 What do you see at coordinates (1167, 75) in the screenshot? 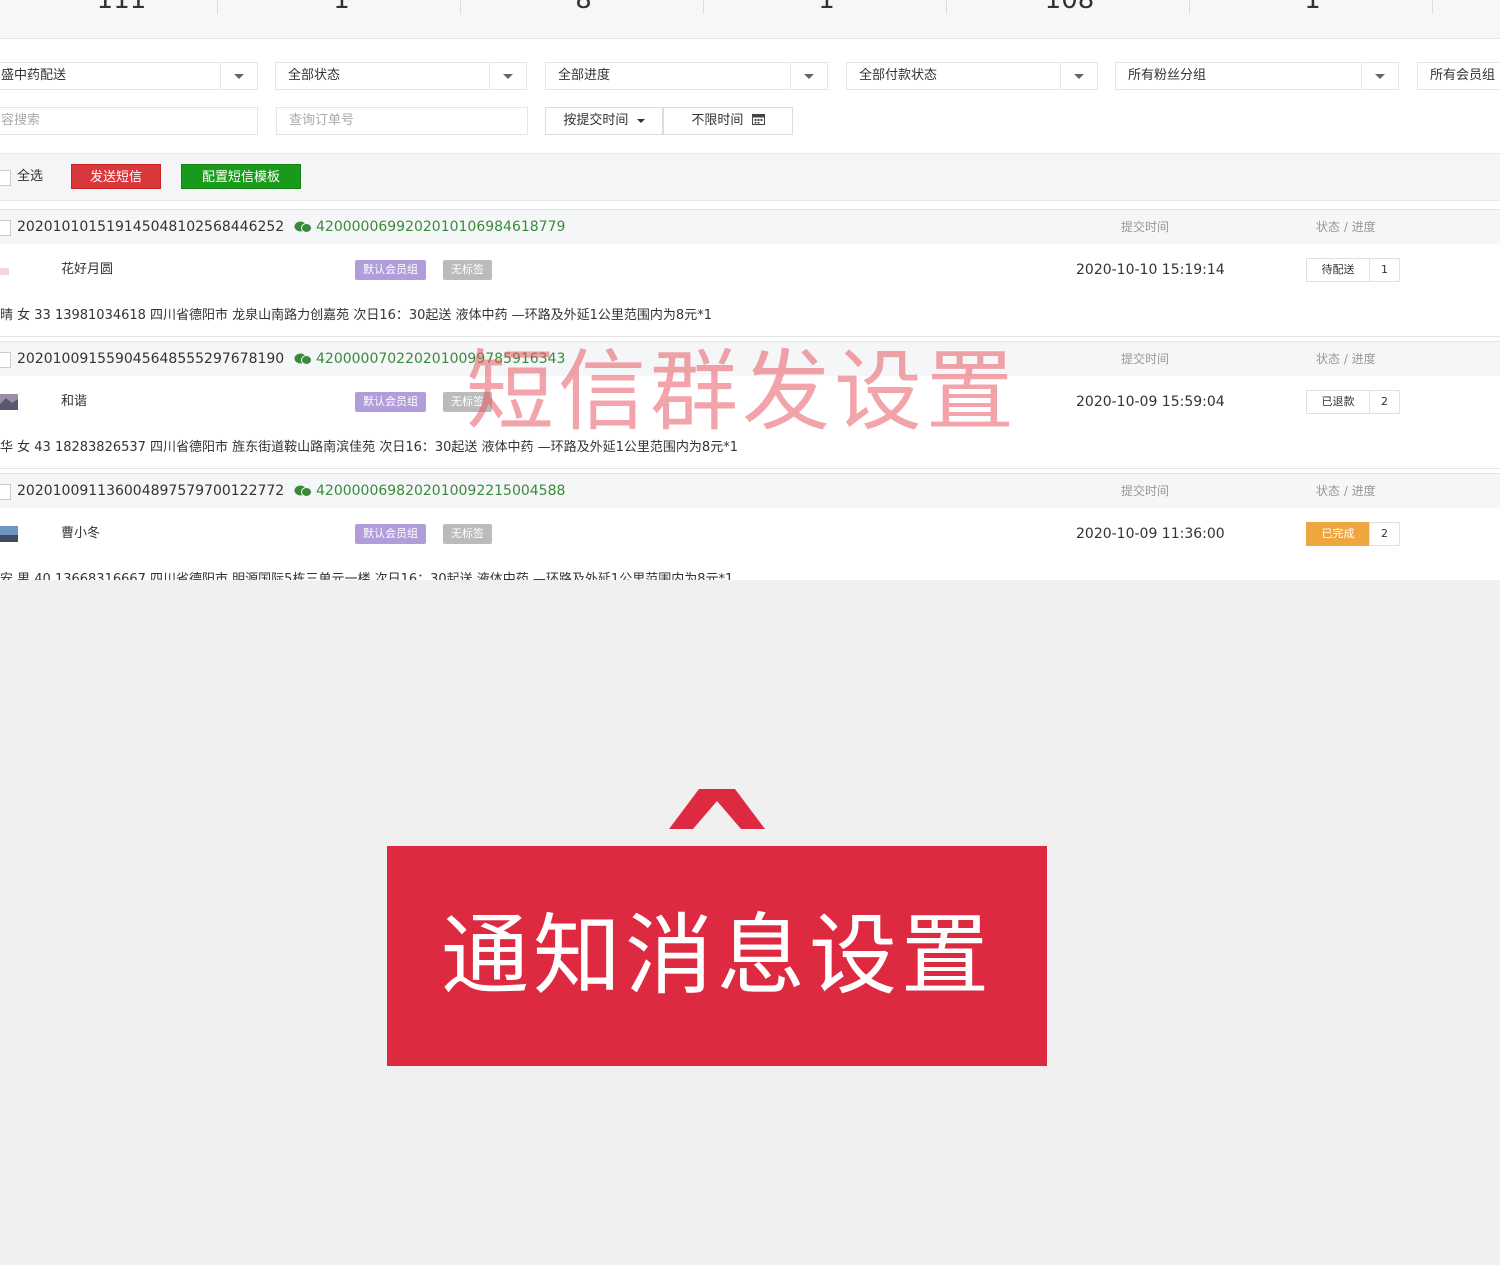
I see `fans-group-select-value: 所有粉丝分组` at bounding box center [1167, 75].